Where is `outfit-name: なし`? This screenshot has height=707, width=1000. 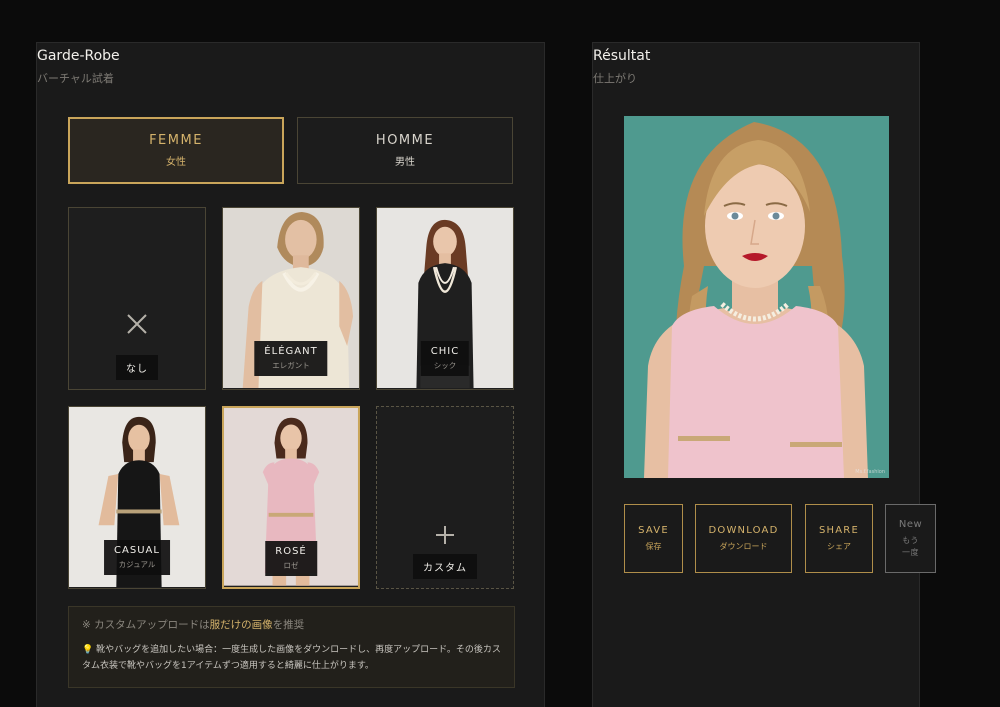
outfit-name: なし is located at coordinates (137, 369).